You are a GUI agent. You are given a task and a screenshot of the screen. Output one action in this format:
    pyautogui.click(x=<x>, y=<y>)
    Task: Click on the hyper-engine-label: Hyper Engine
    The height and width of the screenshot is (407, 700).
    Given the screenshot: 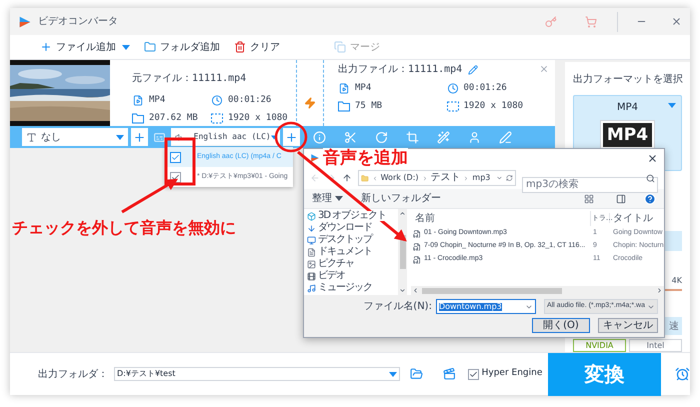 What is the action you would take?
    pyautogui.click(x=512, y=373)
    